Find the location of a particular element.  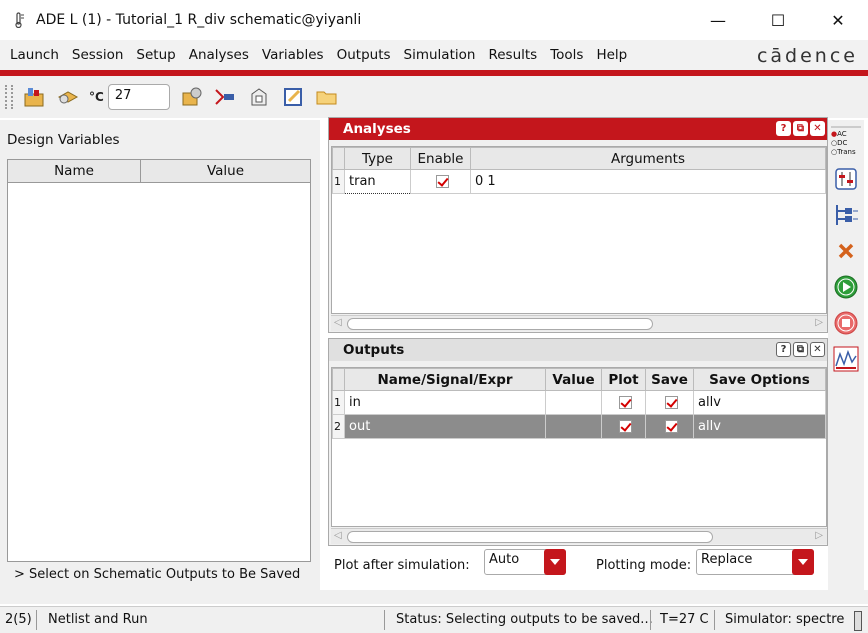

toolbar-grip is located at coordinates (9, 97).